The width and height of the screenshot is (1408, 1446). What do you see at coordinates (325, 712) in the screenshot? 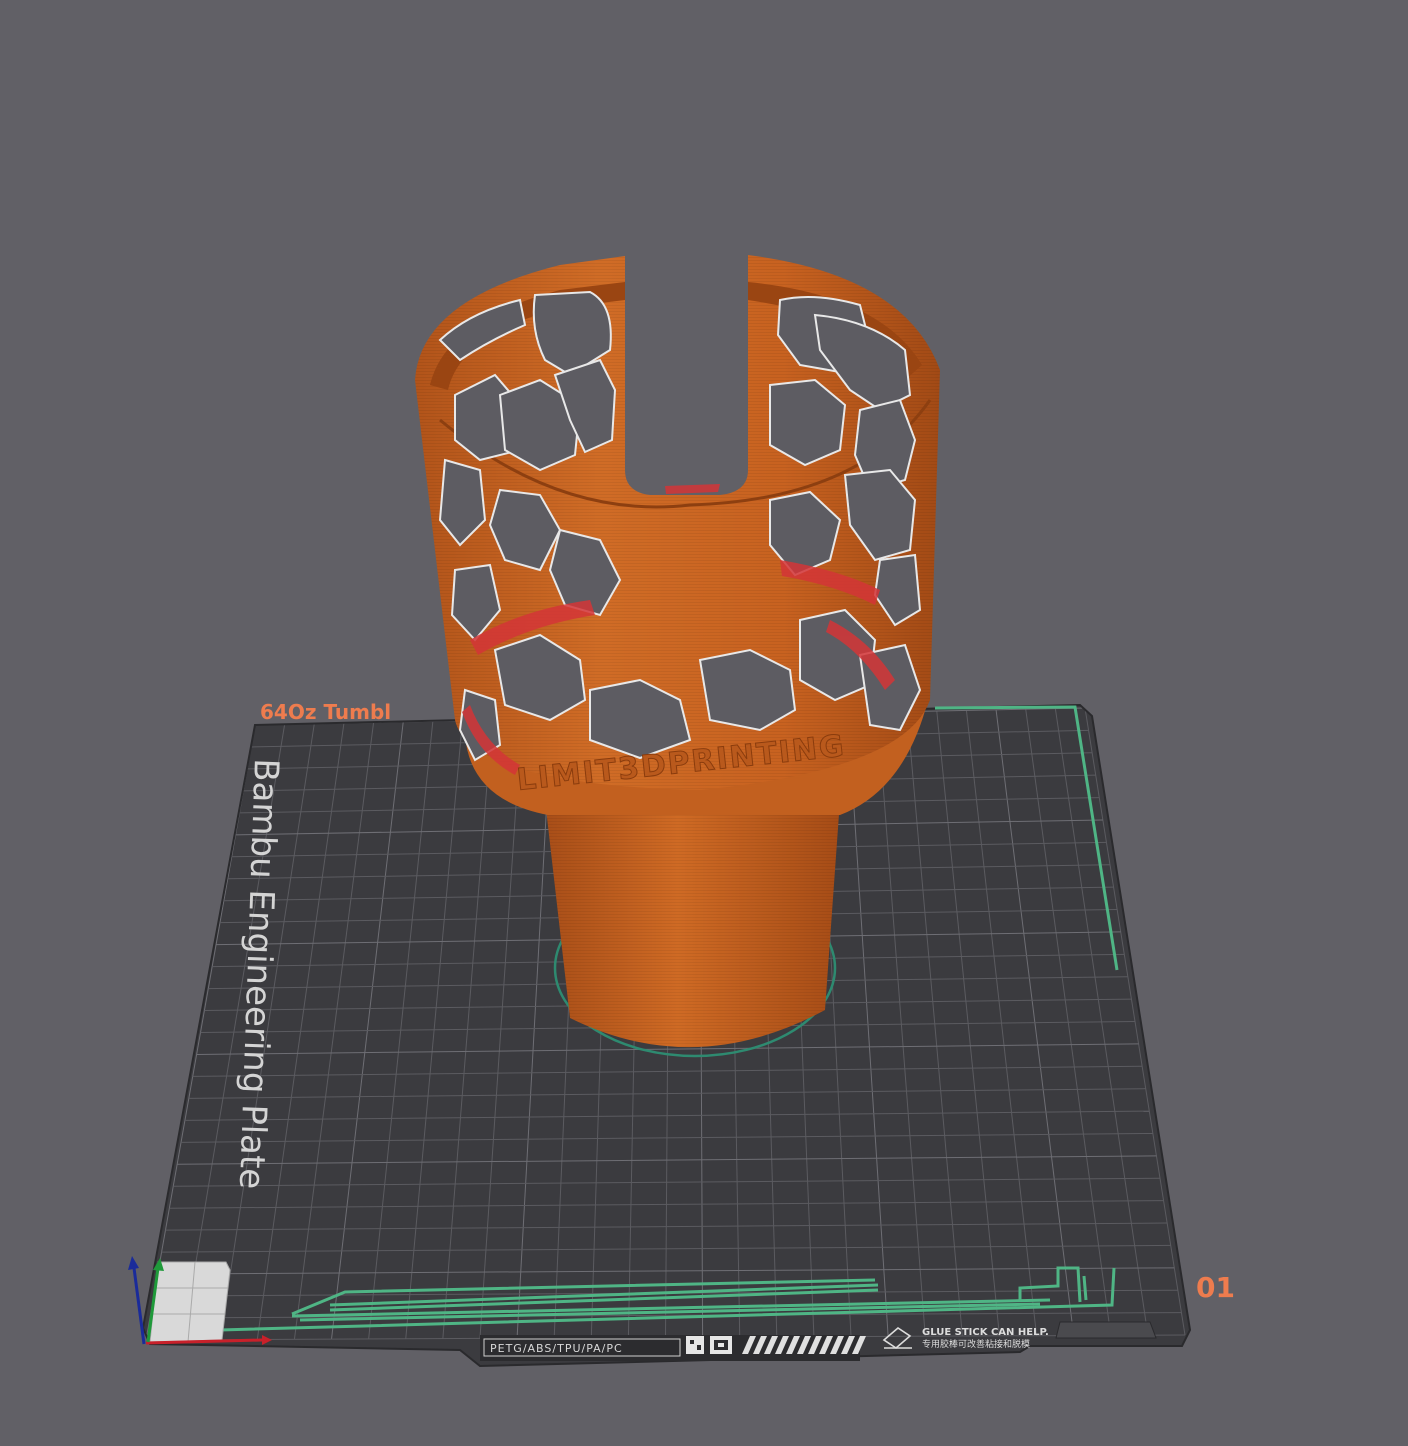
I see `plate-name-label: 64Oz Tumbl` at bounding box center [325, 712].